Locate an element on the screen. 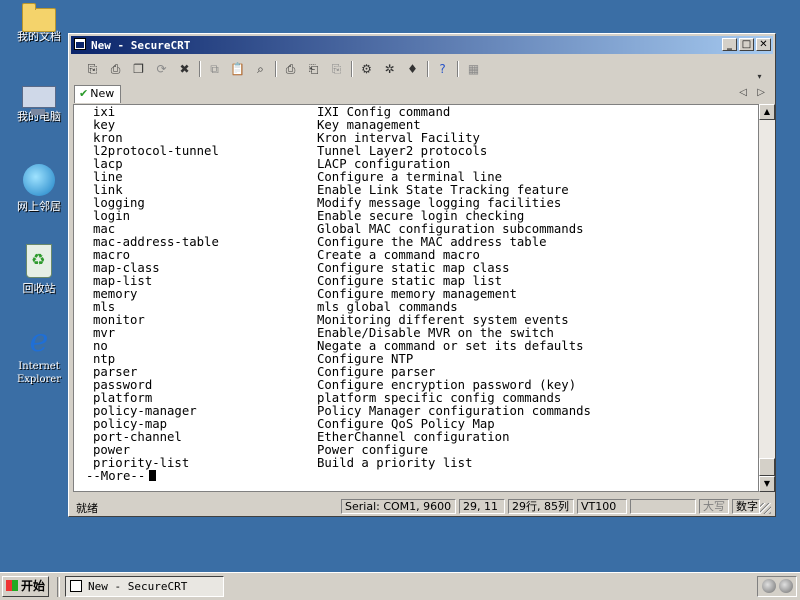 The width and height of the screenshot is (800, 600). session-options-icon: ⚙ is located at coordinates (366, 69).